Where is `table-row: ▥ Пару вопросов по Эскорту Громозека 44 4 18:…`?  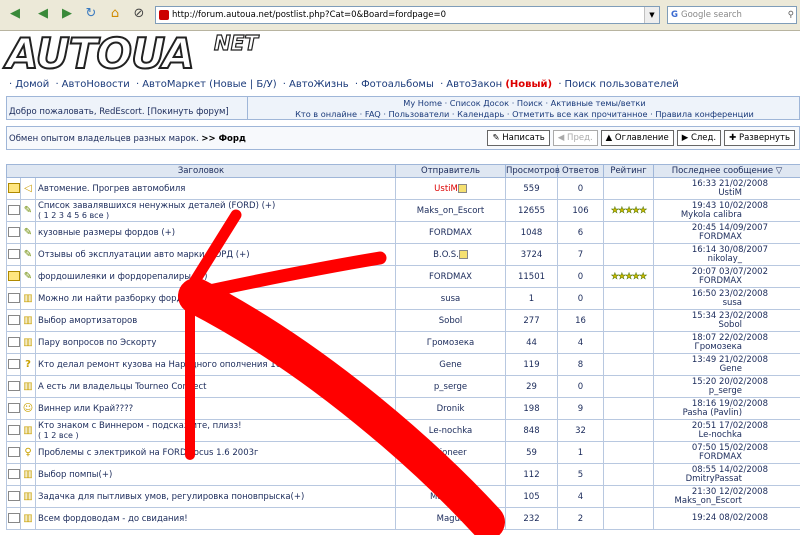 table-row: ▥ Пару вопросов по Эскорту Громозека 44 4 18:… is located at coordinates (403, 342).